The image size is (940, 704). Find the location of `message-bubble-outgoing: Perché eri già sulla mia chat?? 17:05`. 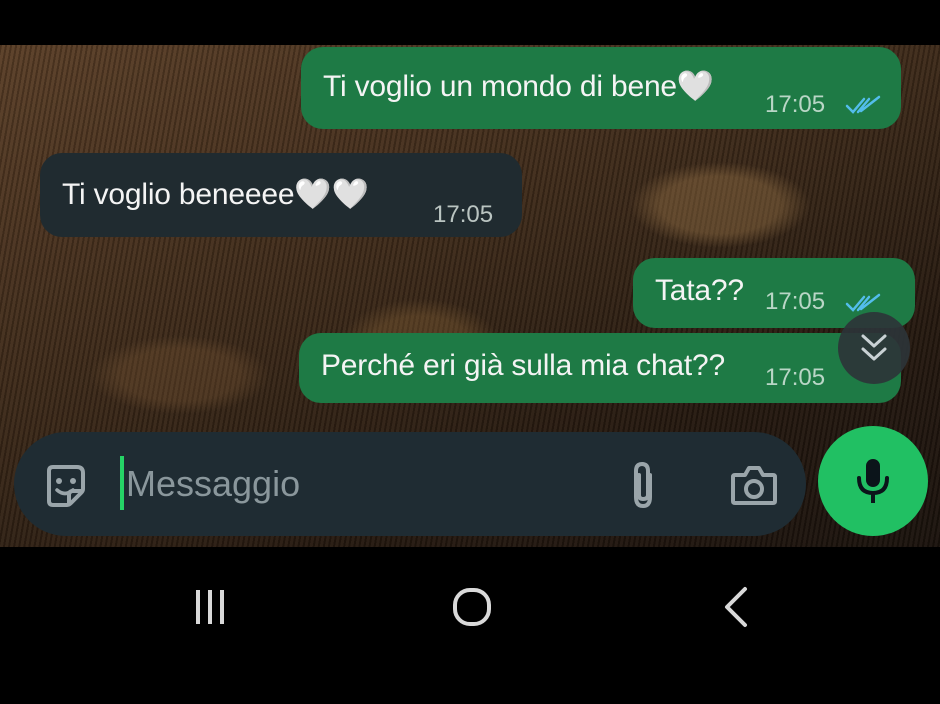

message-bubble-outgoing: Perché eri già sulla mia chat?? 17:05 is located at coordinates (600, 368).